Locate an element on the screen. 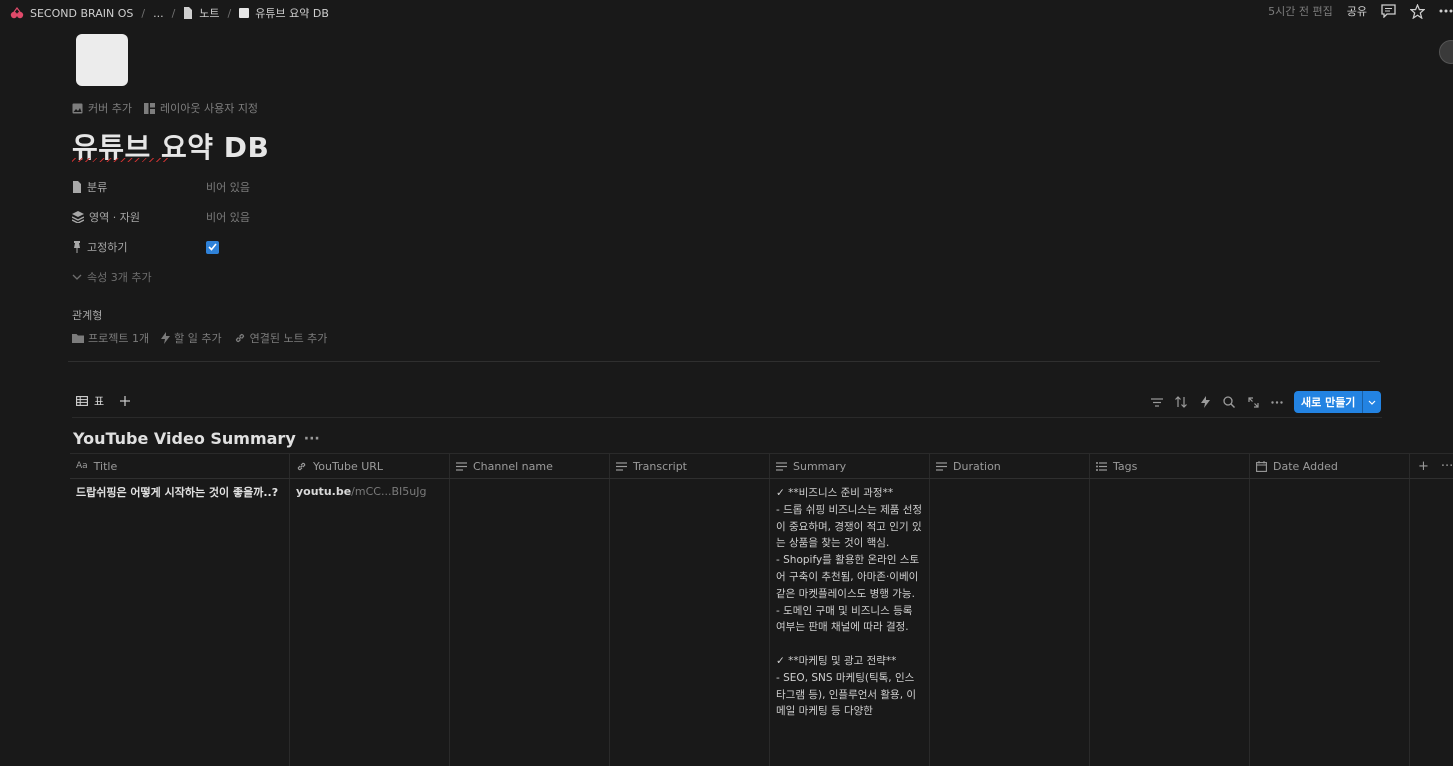 The image size is (1453, 766). relations-row: 프로젝트 1개 할 일 추가 연결된 노트 추가 is located at coordinates (199, 338).